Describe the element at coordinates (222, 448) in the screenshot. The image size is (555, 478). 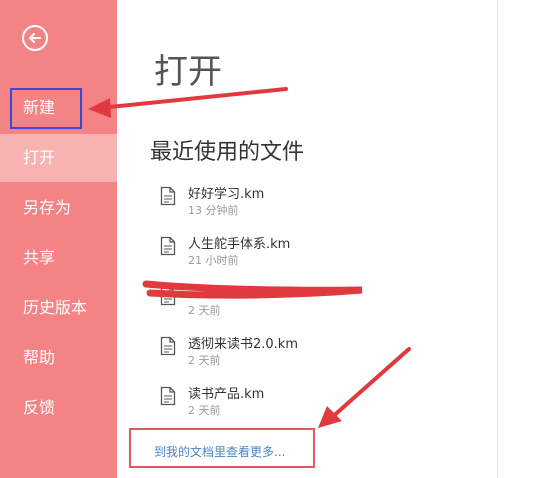
I see `more-link-highlight-box` at that location.